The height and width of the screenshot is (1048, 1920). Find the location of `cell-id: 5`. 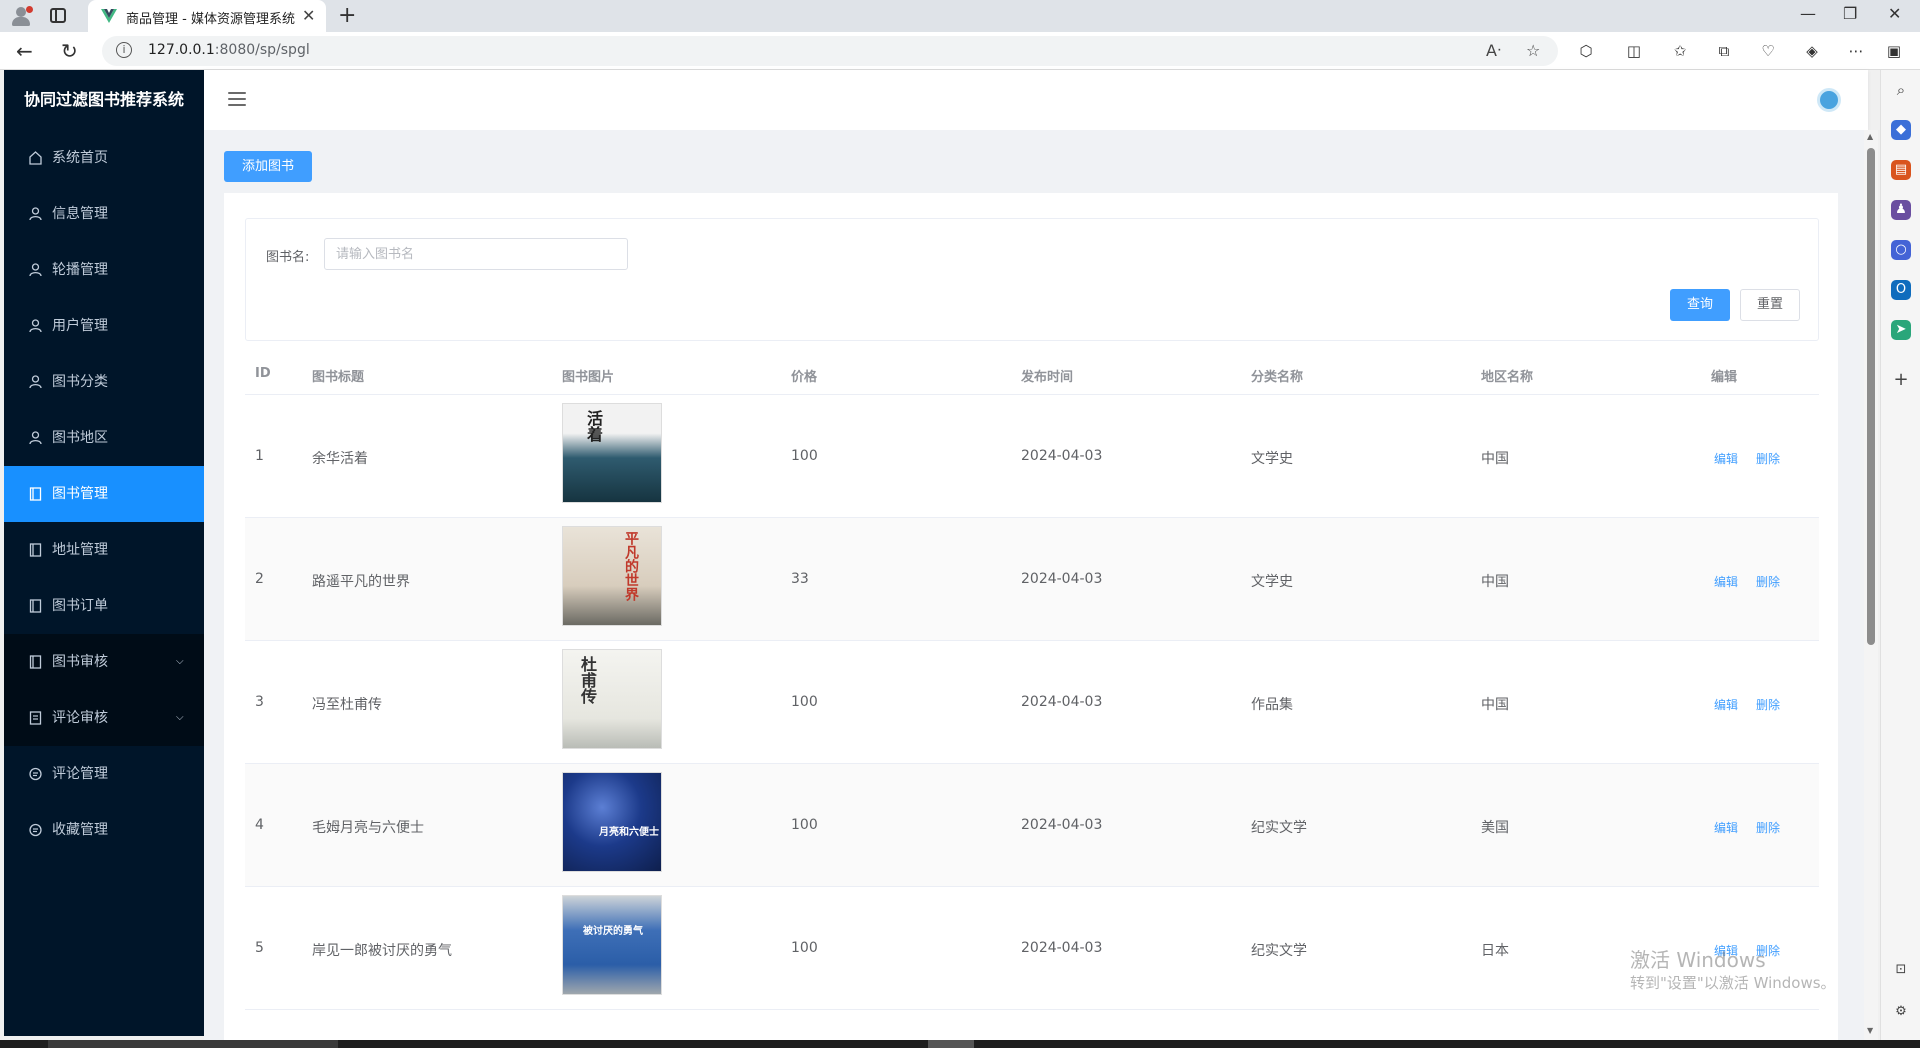

cell-id: 5 is located at coordinates (259, 948).